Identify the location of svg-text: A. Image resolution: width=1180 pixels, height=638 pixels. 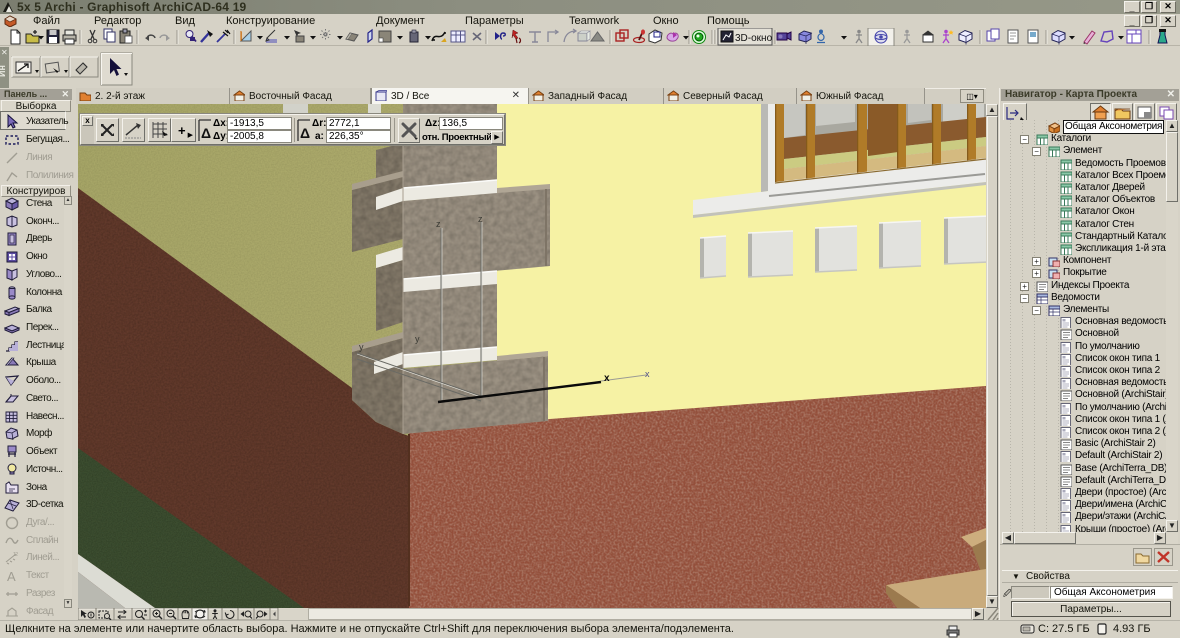
(11, 576).